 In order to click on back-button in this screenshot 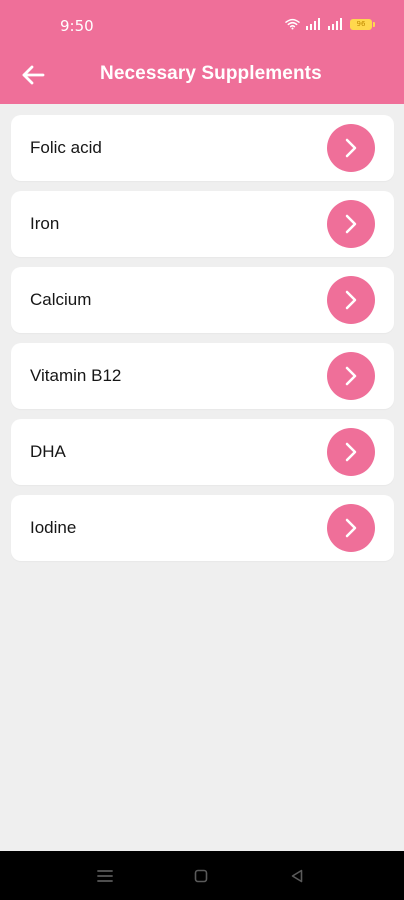, I will do `click(33, 75)`.